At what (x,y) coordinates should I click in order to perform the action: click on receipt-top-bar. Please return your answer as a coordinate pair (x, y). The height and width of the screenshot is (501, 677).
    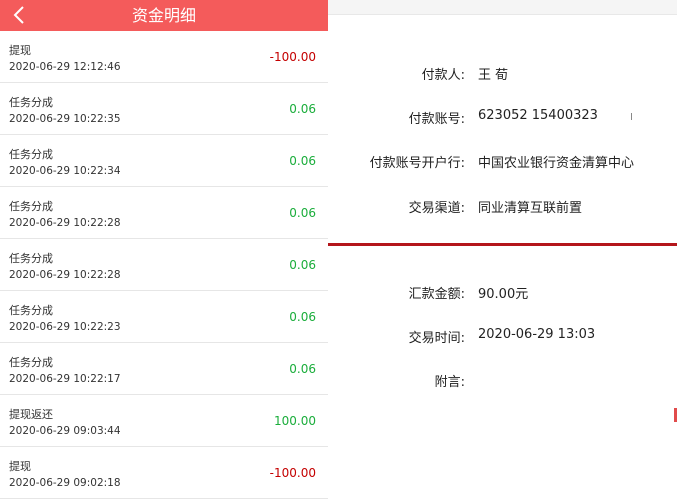
    Looking at the image, I should click on (502, 7).